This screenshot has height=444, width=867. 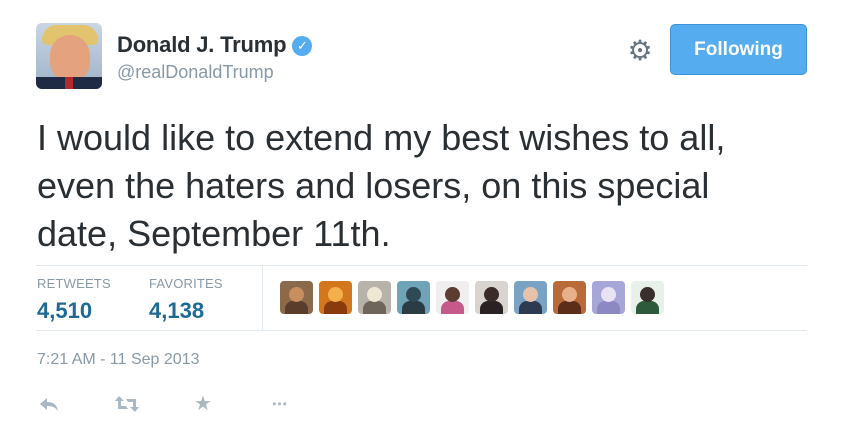 I want to click on favorites-label: FAVORITES, so click(x=186, y=283).